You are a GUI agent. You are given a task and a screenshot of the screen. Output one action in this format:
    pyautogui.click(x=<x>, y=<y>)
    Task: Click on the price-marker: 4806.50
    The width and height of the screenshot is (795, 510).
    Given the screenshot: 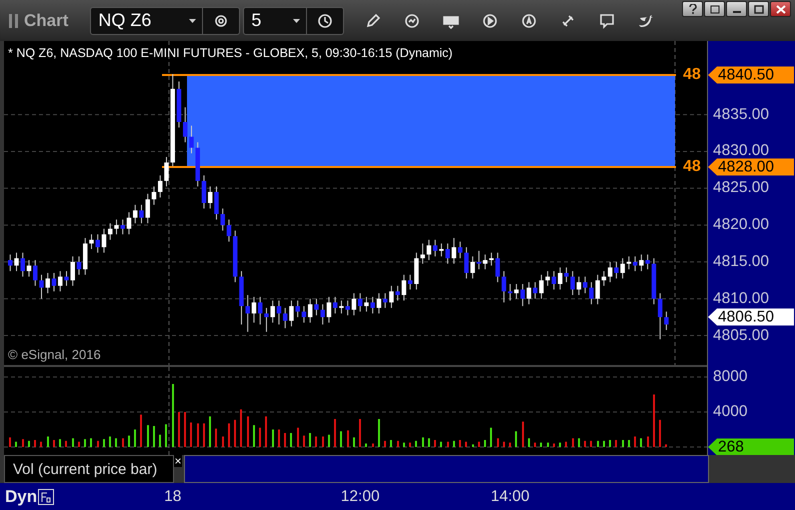 What is the action you would take?
    pyautogui.click(x=751, y=317)
    